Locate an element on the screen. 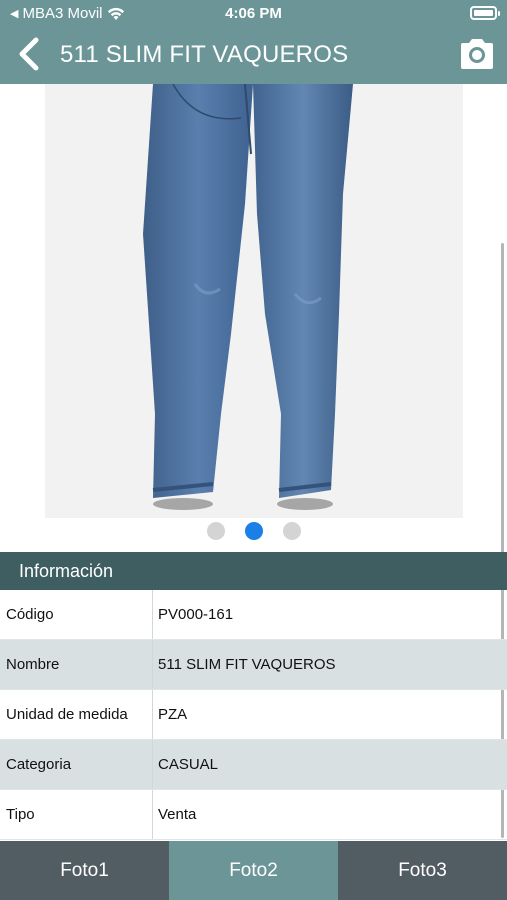 Image resolution: width=507 pixels, height=900 pixels. info-row-label: Código is located at coordinates (76, 614).